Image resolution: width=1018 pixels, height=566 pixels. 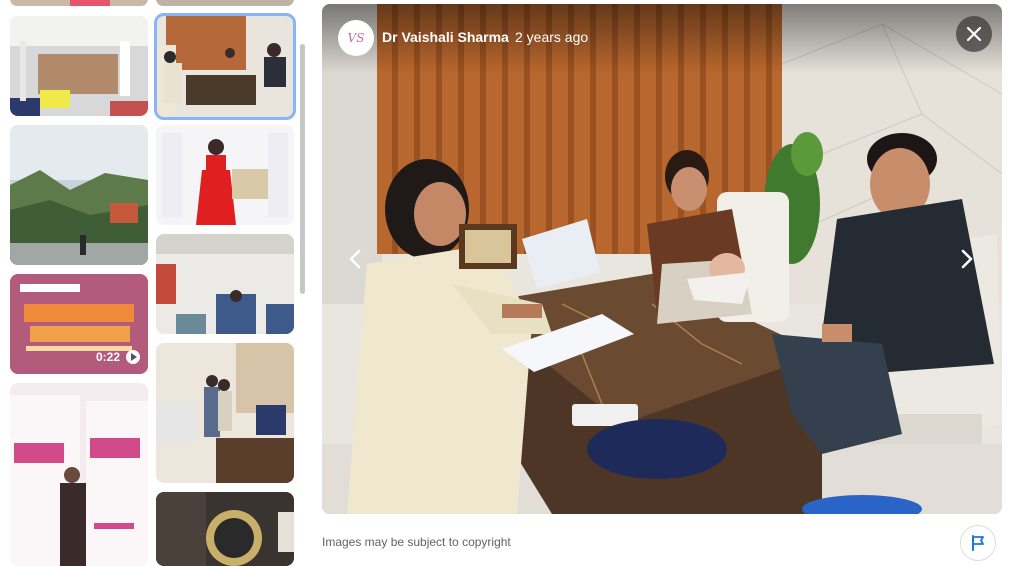 I want to click on source-name: Dr Vaishali Sharma, so click(x=445, y=37).